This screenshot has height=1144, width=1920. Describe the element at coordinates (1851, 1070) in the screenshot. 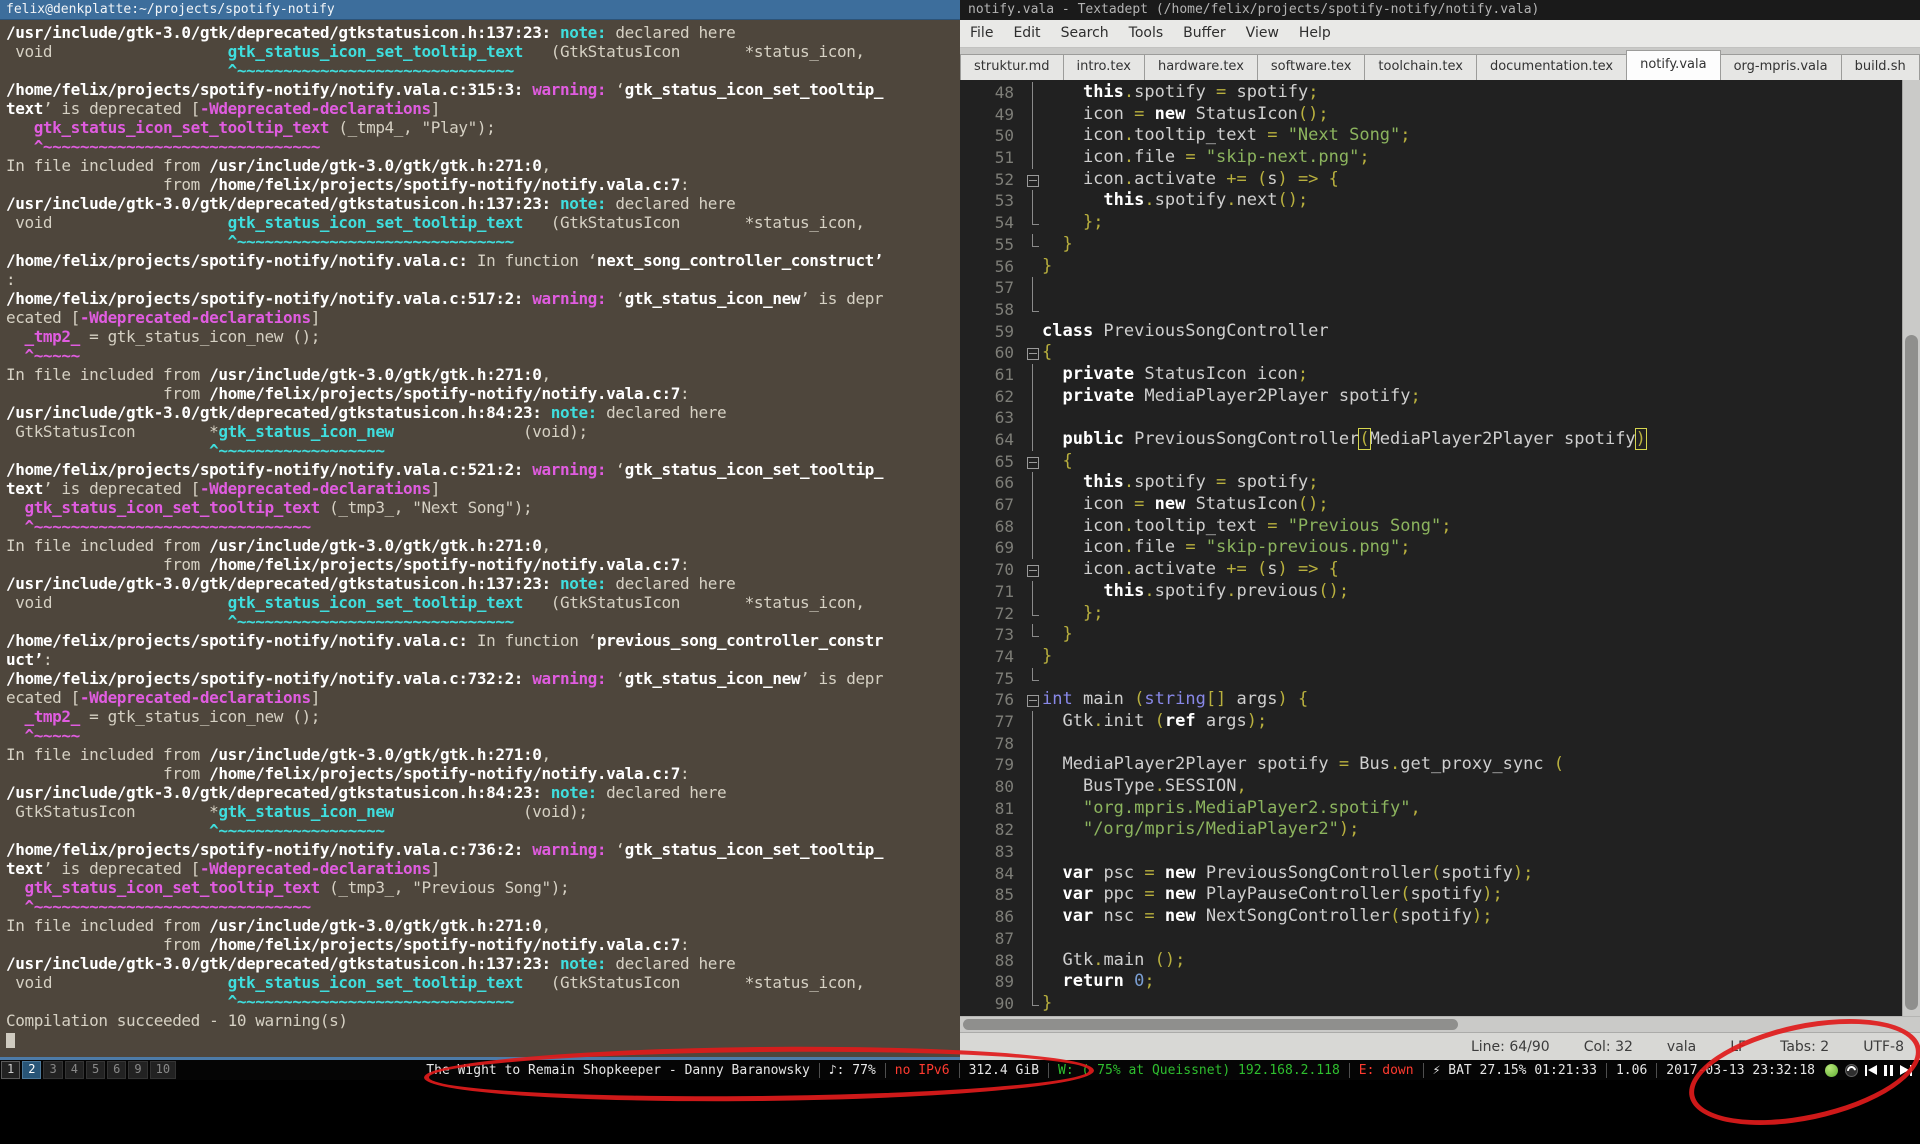

I see `swirl-icon` at that location.